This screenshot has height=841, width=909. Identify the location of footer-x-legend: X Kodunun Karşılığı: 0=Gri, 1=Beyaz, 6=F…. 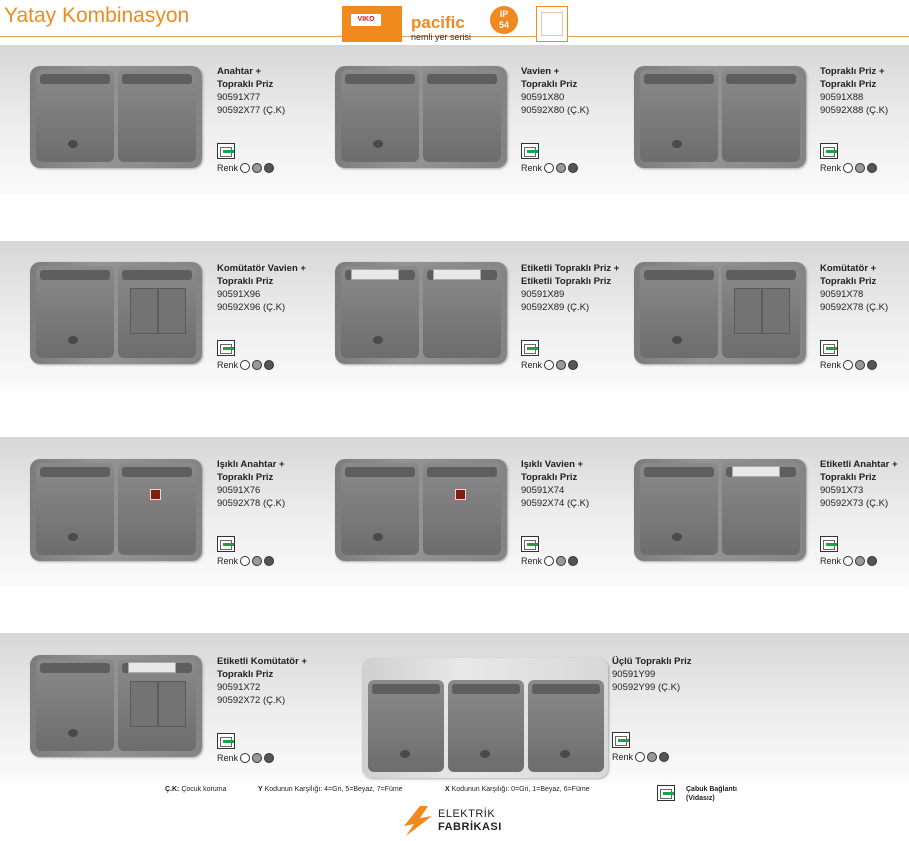
(517, 789).